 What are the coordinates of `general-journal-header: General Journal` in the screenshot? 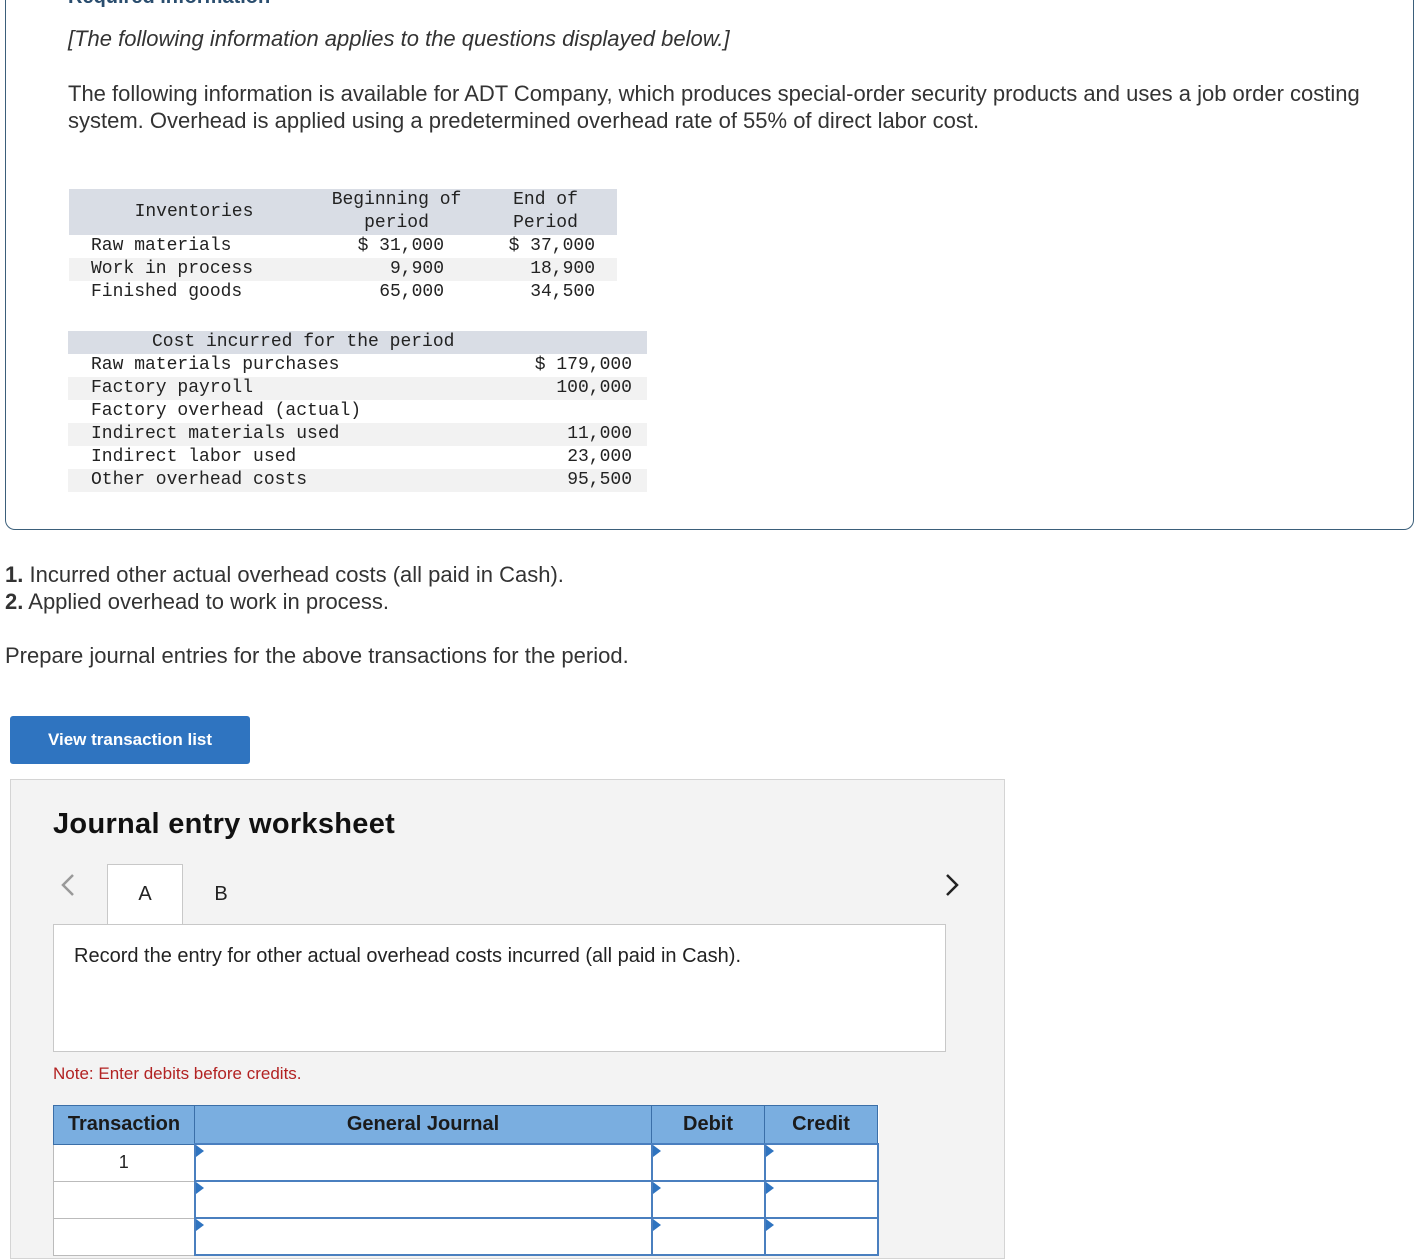 It's located at (423, 1125).